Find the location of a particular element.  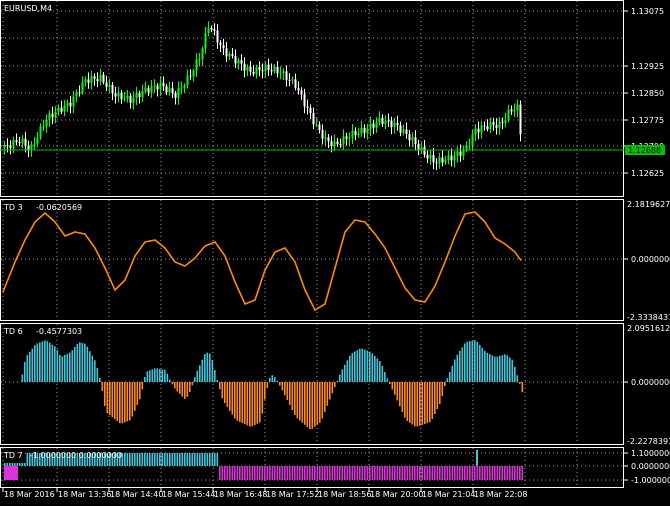

td7-axis-top: 1.1000000 is located at coordinates (650, 453).